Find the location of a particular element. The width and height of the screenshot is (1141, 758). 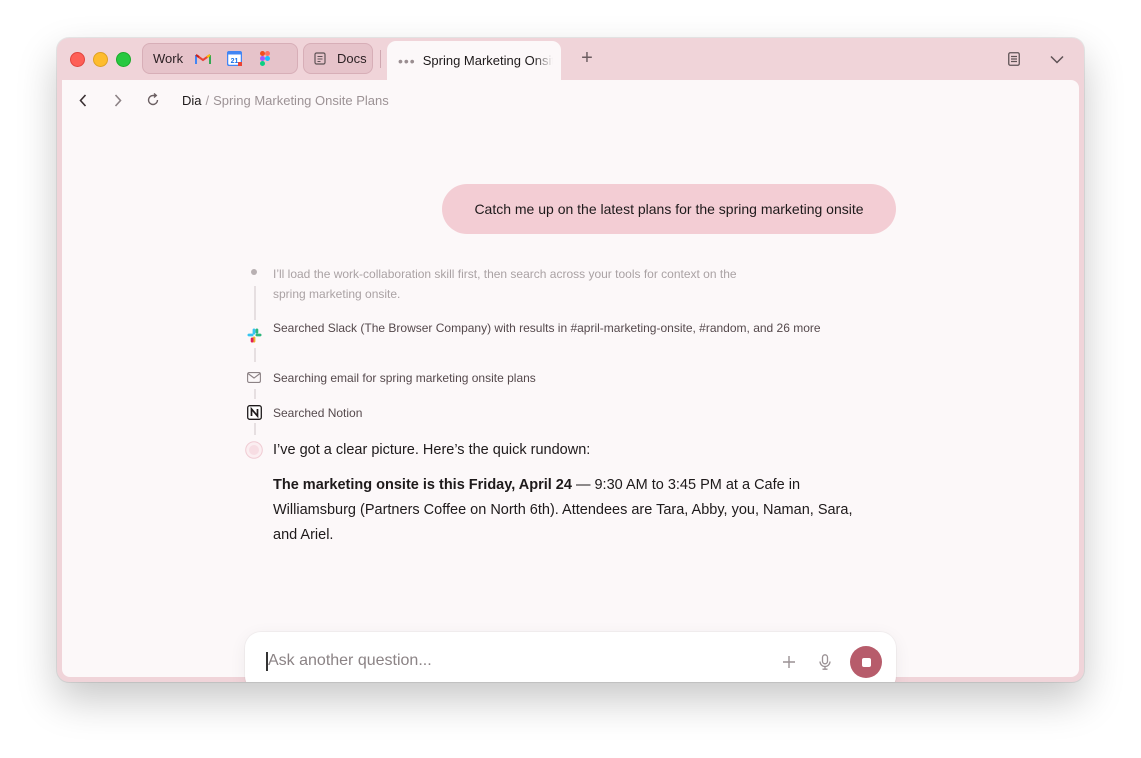

figma-icon is located at coordinates (265, 59).